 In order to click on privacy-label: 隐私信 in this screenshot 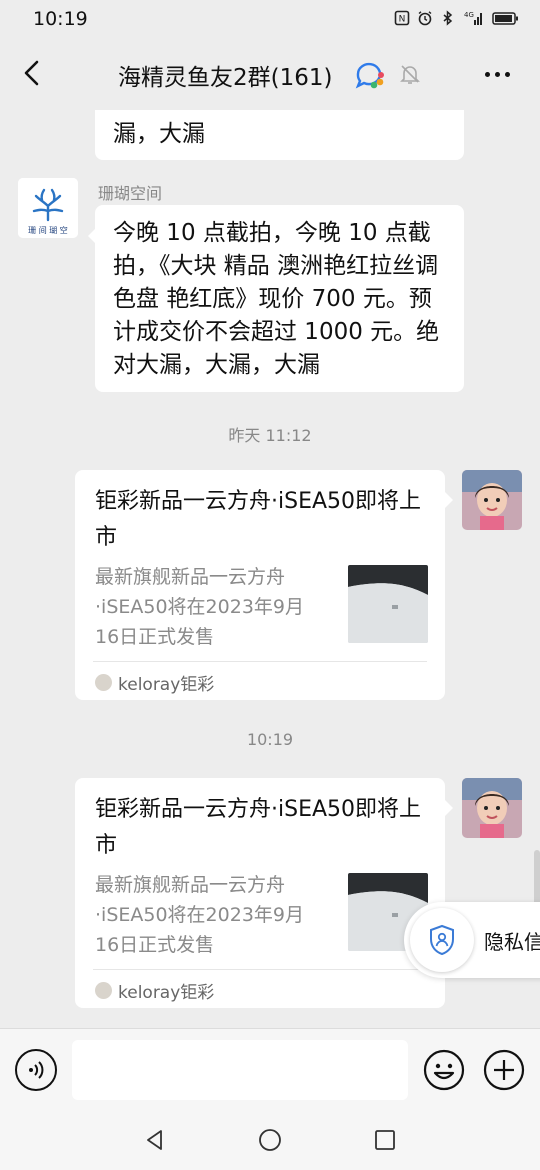, I will do `click(512, 942)`.